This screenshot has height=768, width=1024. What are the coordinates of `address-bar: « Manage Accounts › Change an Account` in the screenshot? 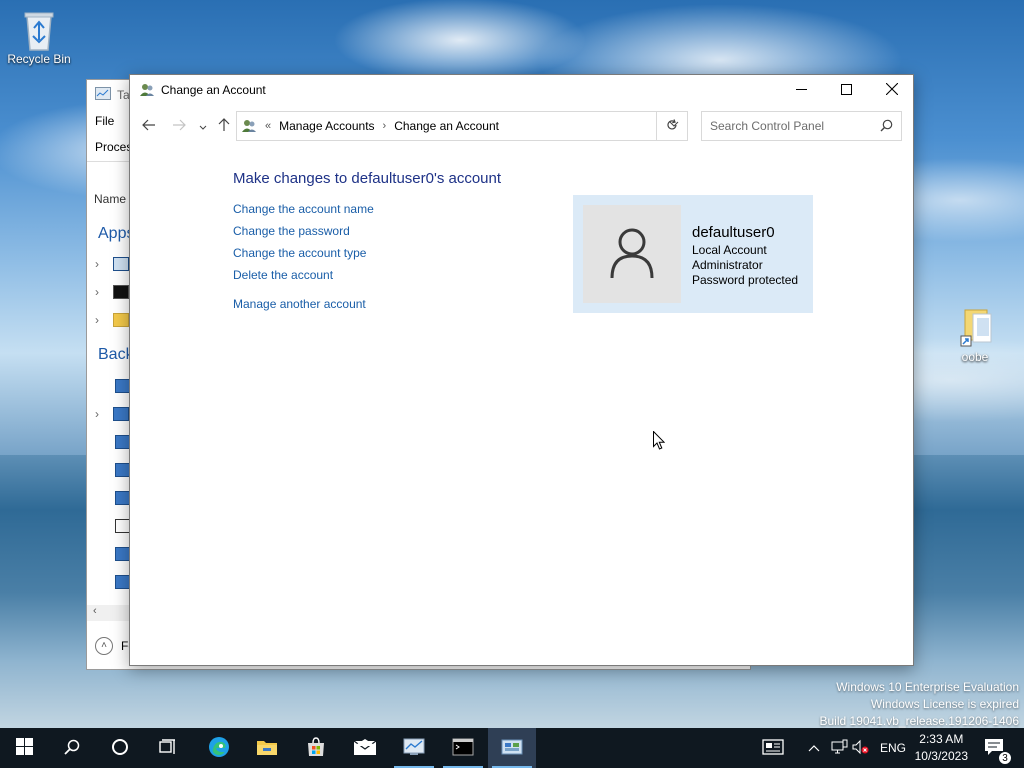 It's located at (462, 126).